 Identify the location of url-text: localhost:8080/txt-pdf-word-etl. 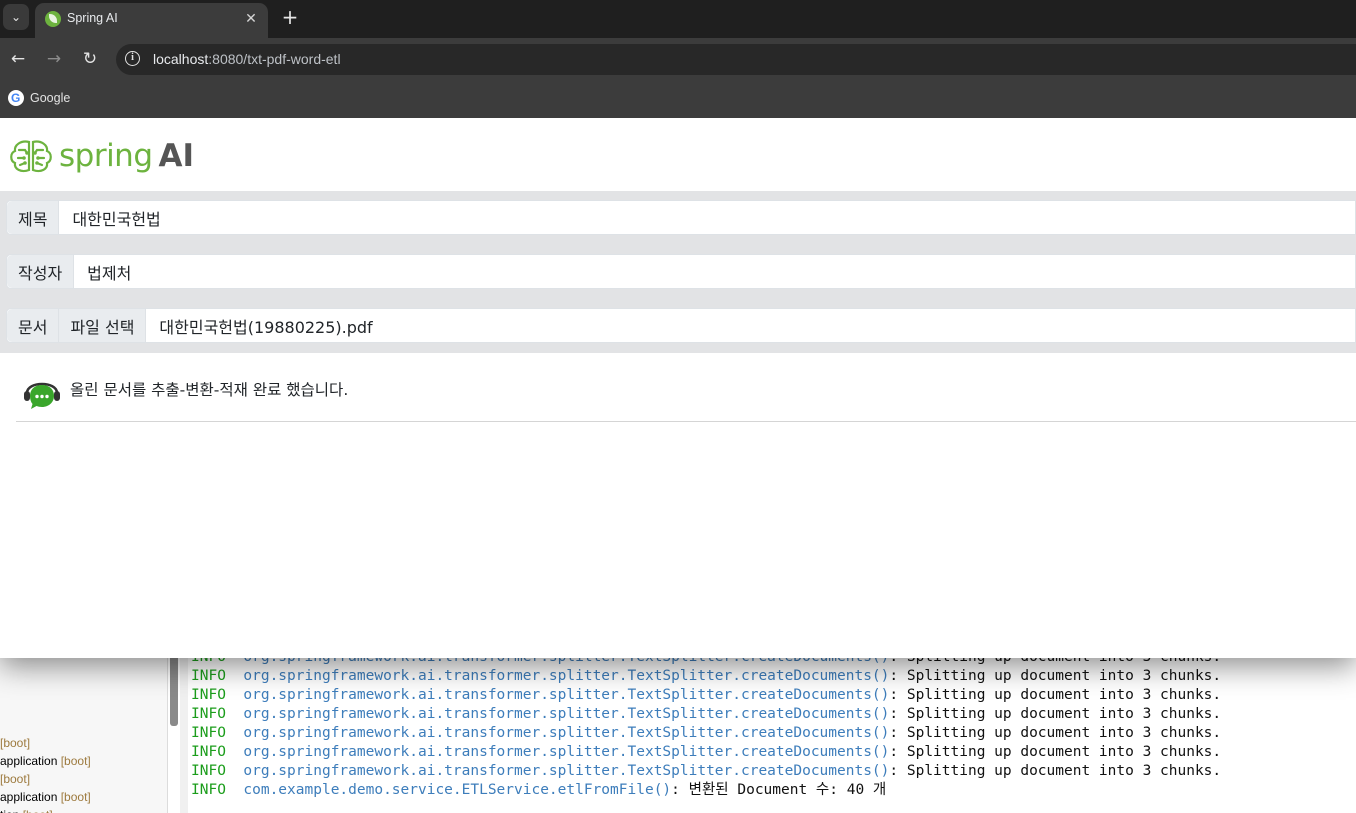
(247, 59).